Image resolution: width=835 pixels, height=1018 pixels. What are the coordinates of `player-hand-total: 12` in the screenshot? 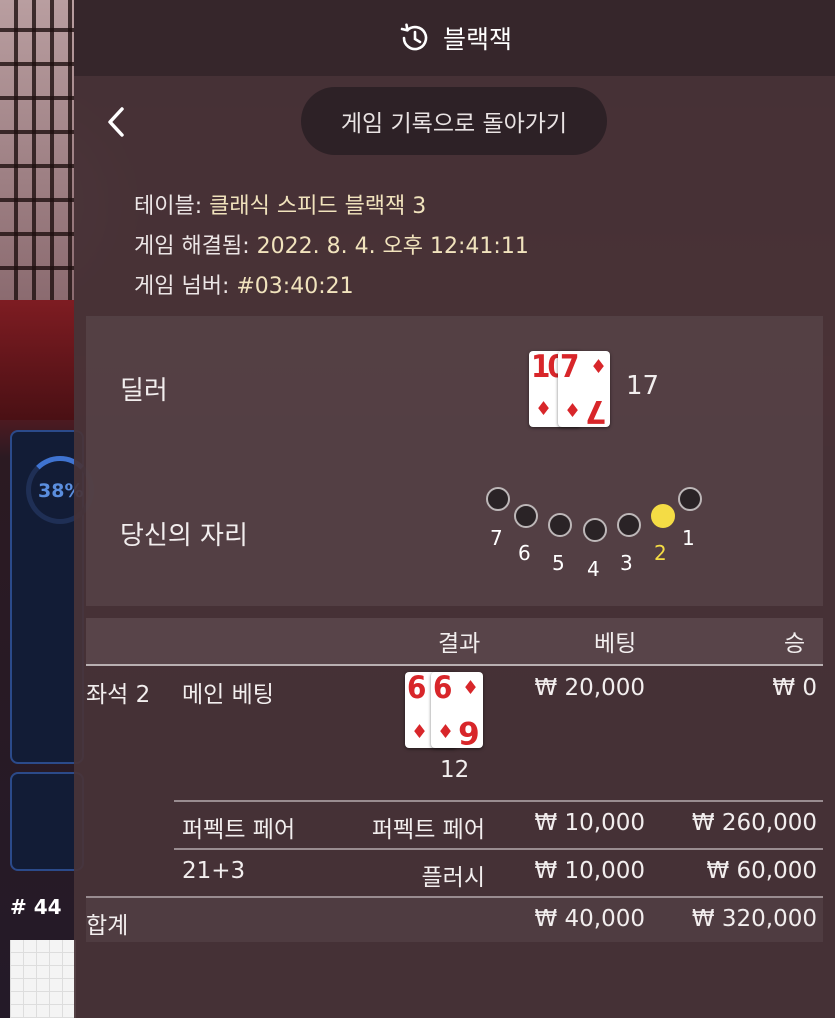 It's located at (455, 770).